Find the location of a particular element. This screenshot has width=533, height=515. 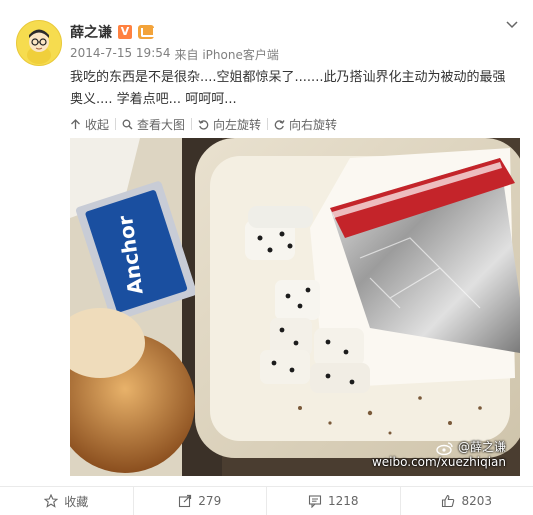

repost-count: 279 is located at coordinates (209, 501).